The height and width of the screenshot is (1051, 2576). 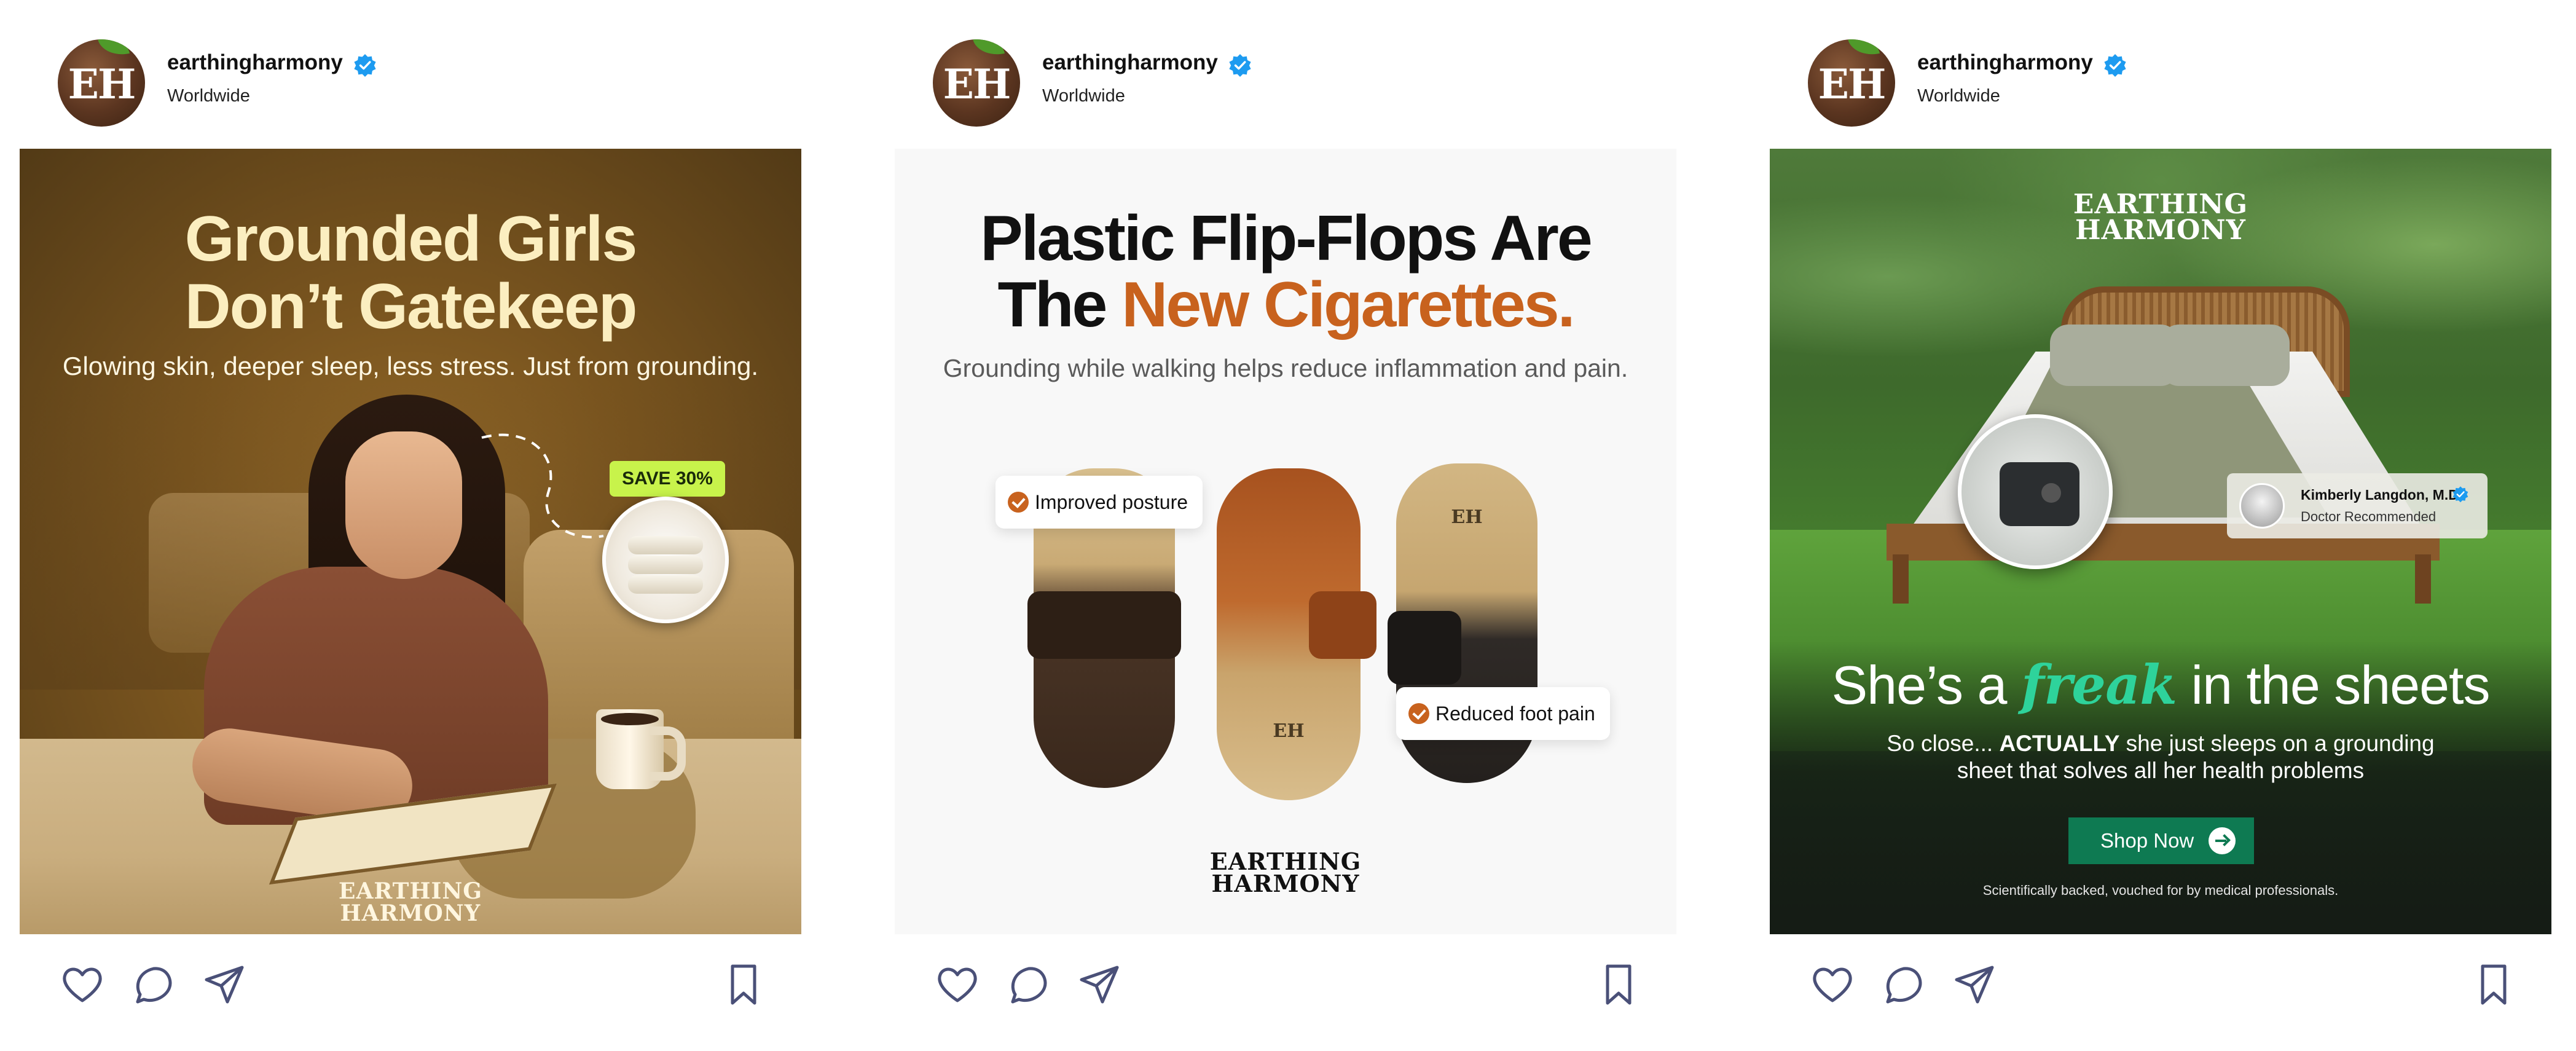 I want to click on pillowcase-product-circle, so click(x=665, y=560).